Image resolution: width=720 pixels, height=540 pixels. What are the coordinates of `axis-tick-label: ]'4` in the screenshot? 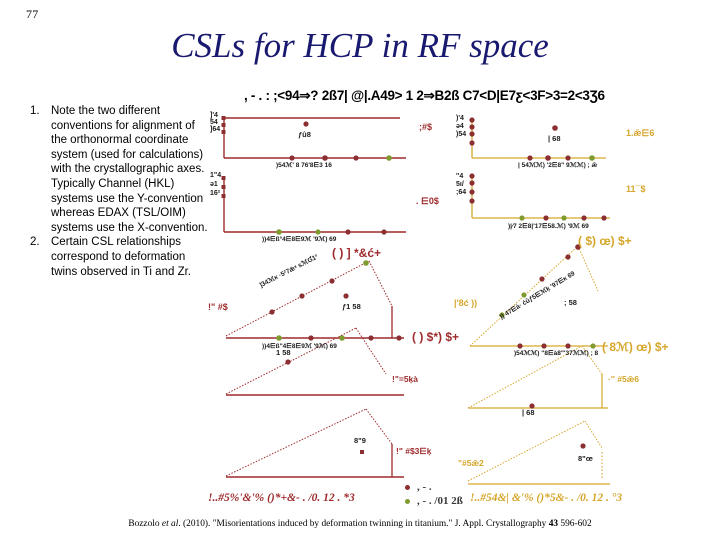 It's located at (214, 115).